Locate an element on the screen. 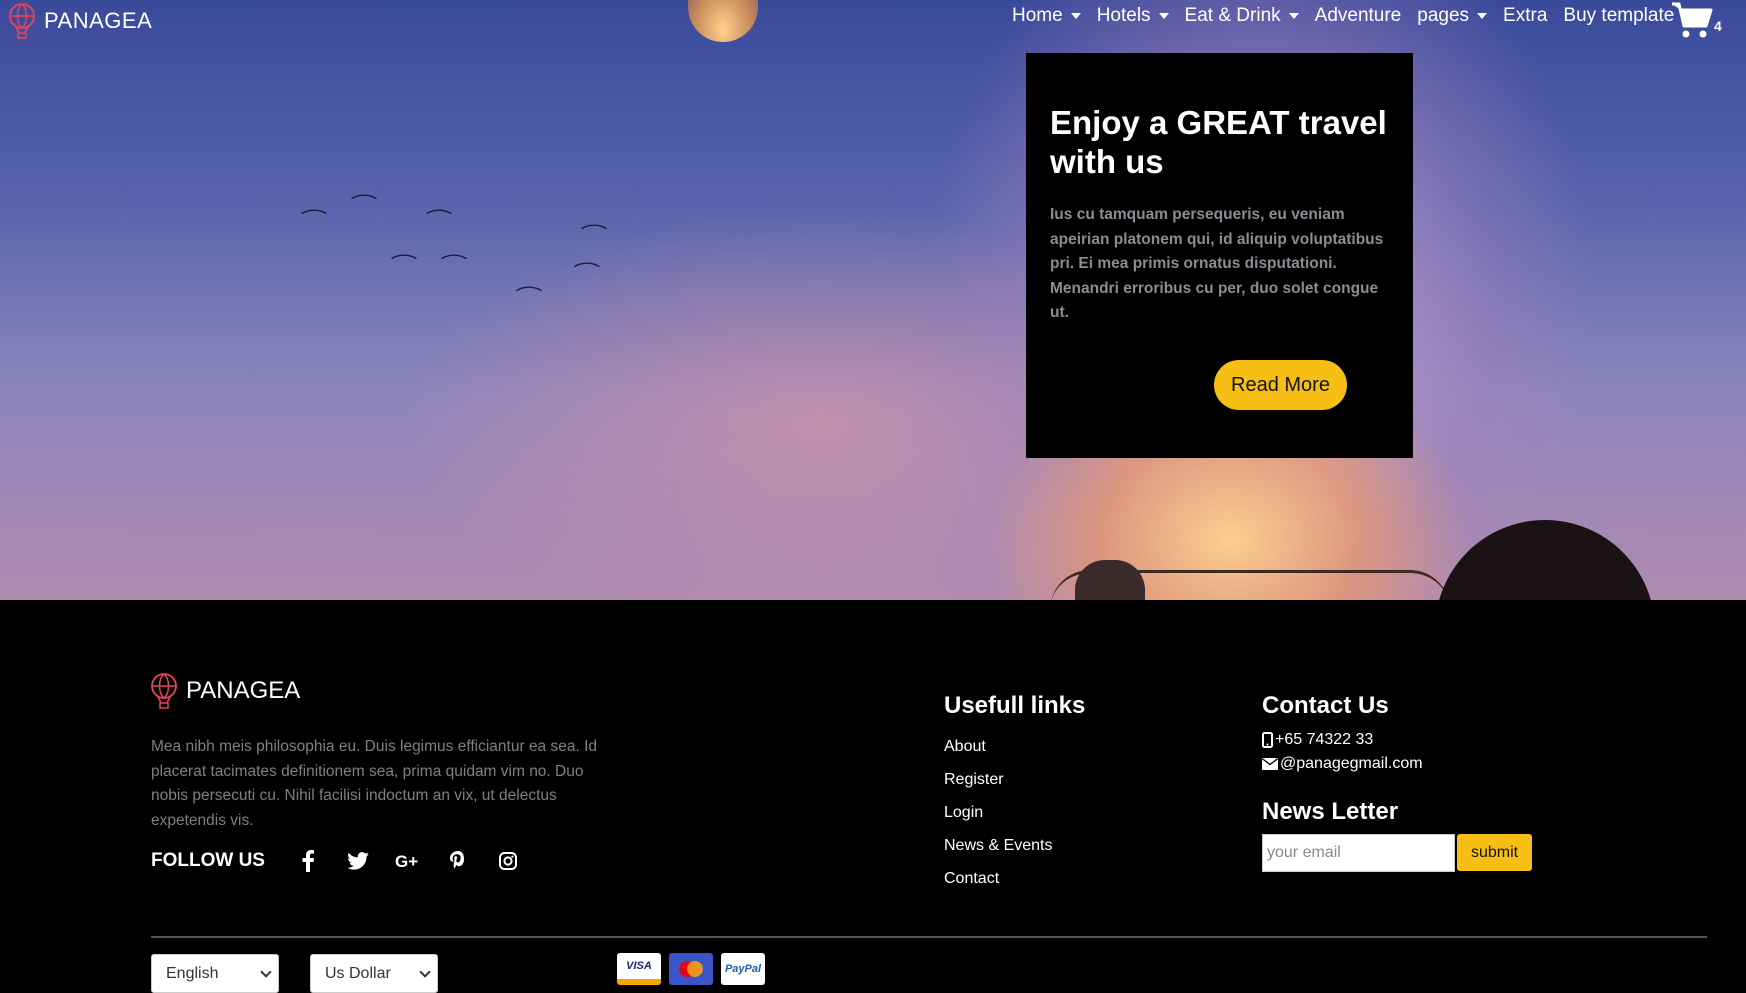 The width and height of the screenshot is (1746, 993). mobile-phone-icon is located at coordinates (1267, 740).